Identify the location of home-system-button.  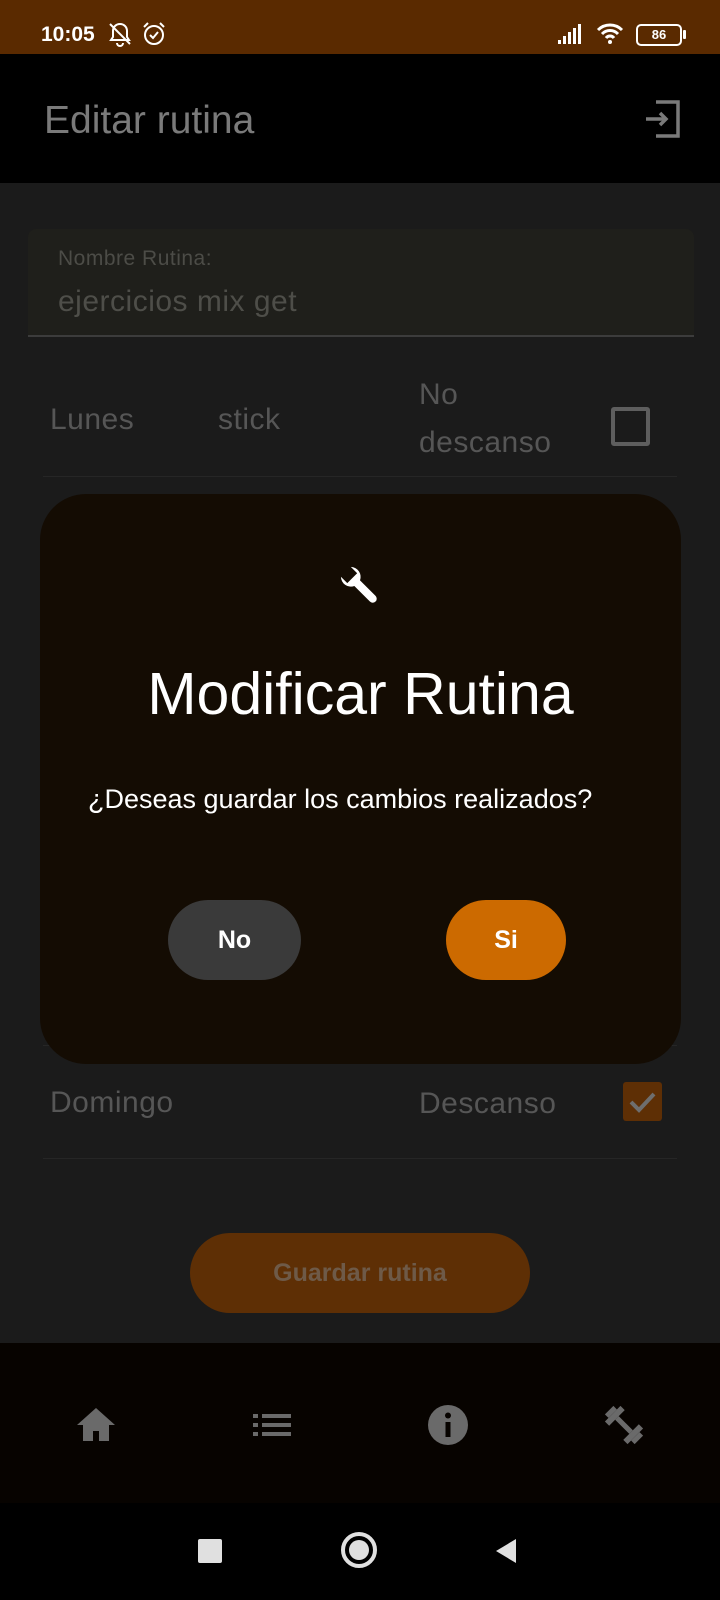
(359, 1550).